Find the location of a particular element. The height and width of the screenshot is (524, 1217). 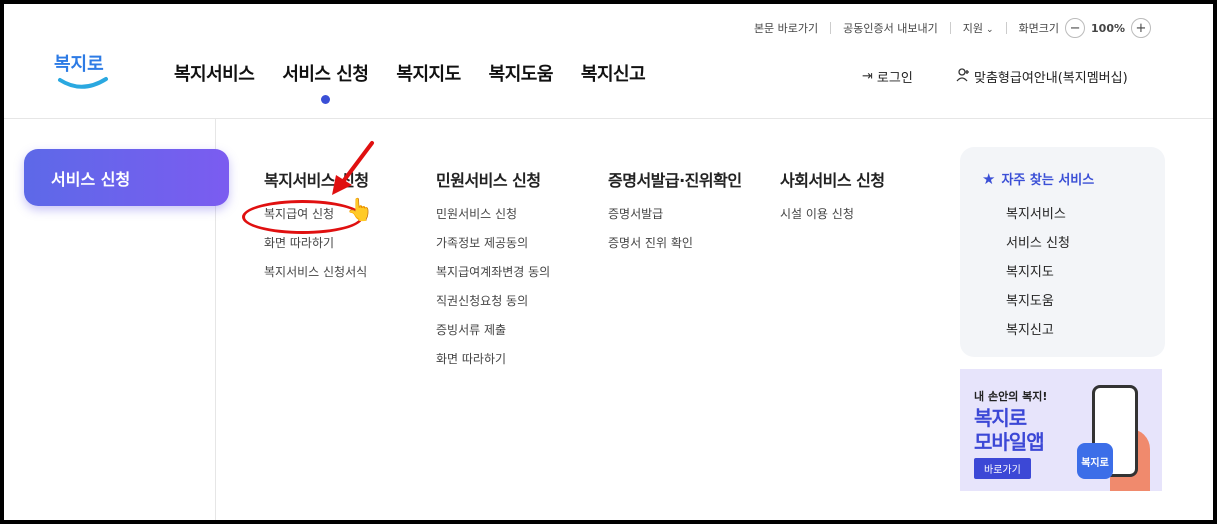

membership-link: 맞춤형급여안내(복지멤버십) is located at coordinates (1042, 76).